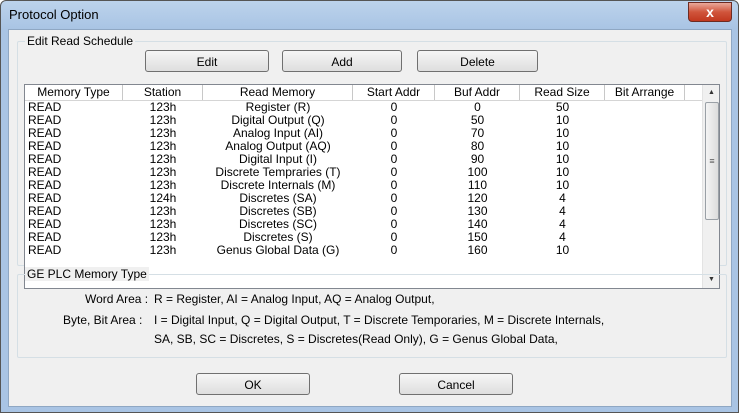 This screenshot has width=739, height=413. I want to click on read-memory-cell: Genus Global Data (G), so click(278, 250).